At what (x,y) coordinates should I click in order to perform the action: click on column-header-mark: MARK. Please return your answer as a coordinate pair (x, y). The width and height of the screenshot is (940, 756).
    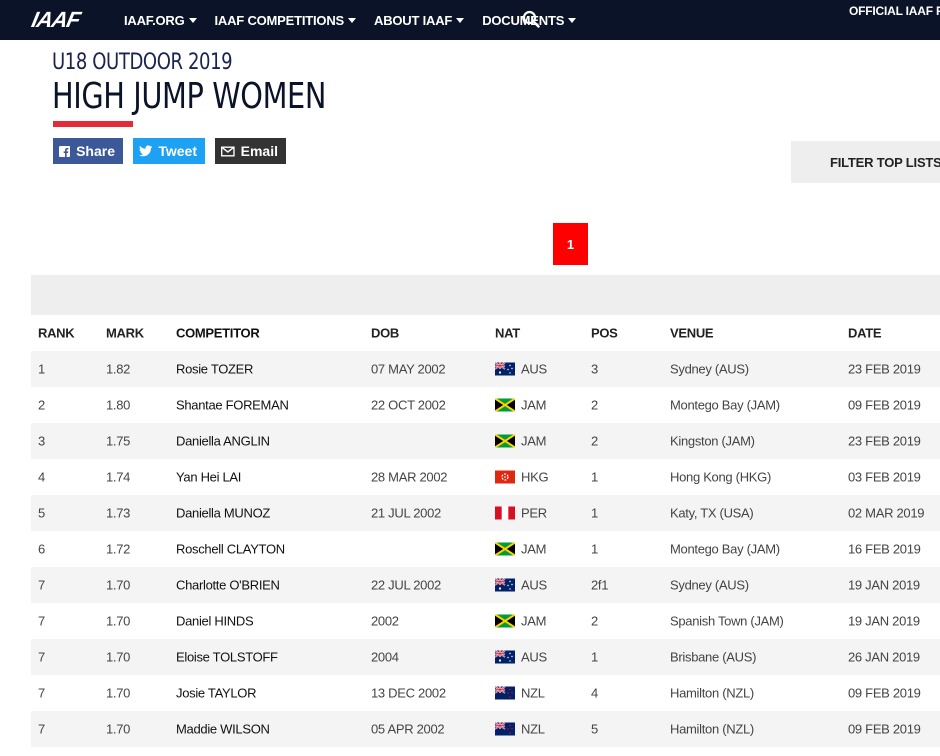
    Looking at the image, I should click on (125, 333).